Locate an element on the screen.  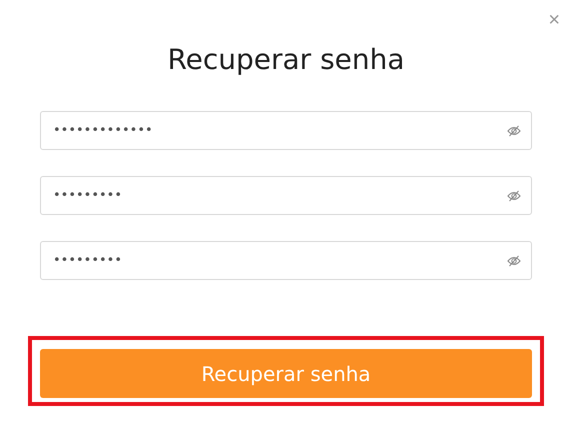
dialog-title: Recuperar senha is located at coordinates (286, 60).